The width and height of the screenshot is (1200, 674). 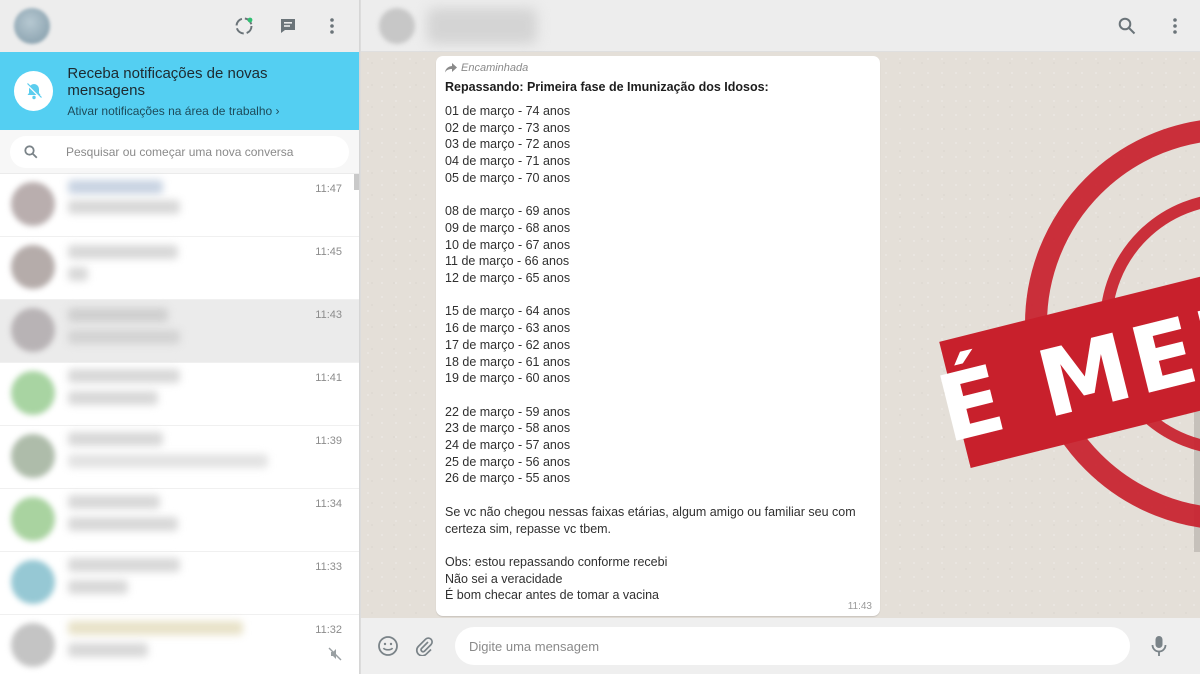 What do you see at coordinates (1159, 646) in the screenshot?
I see `microphone-icon` at bounding box center [1159, 646].